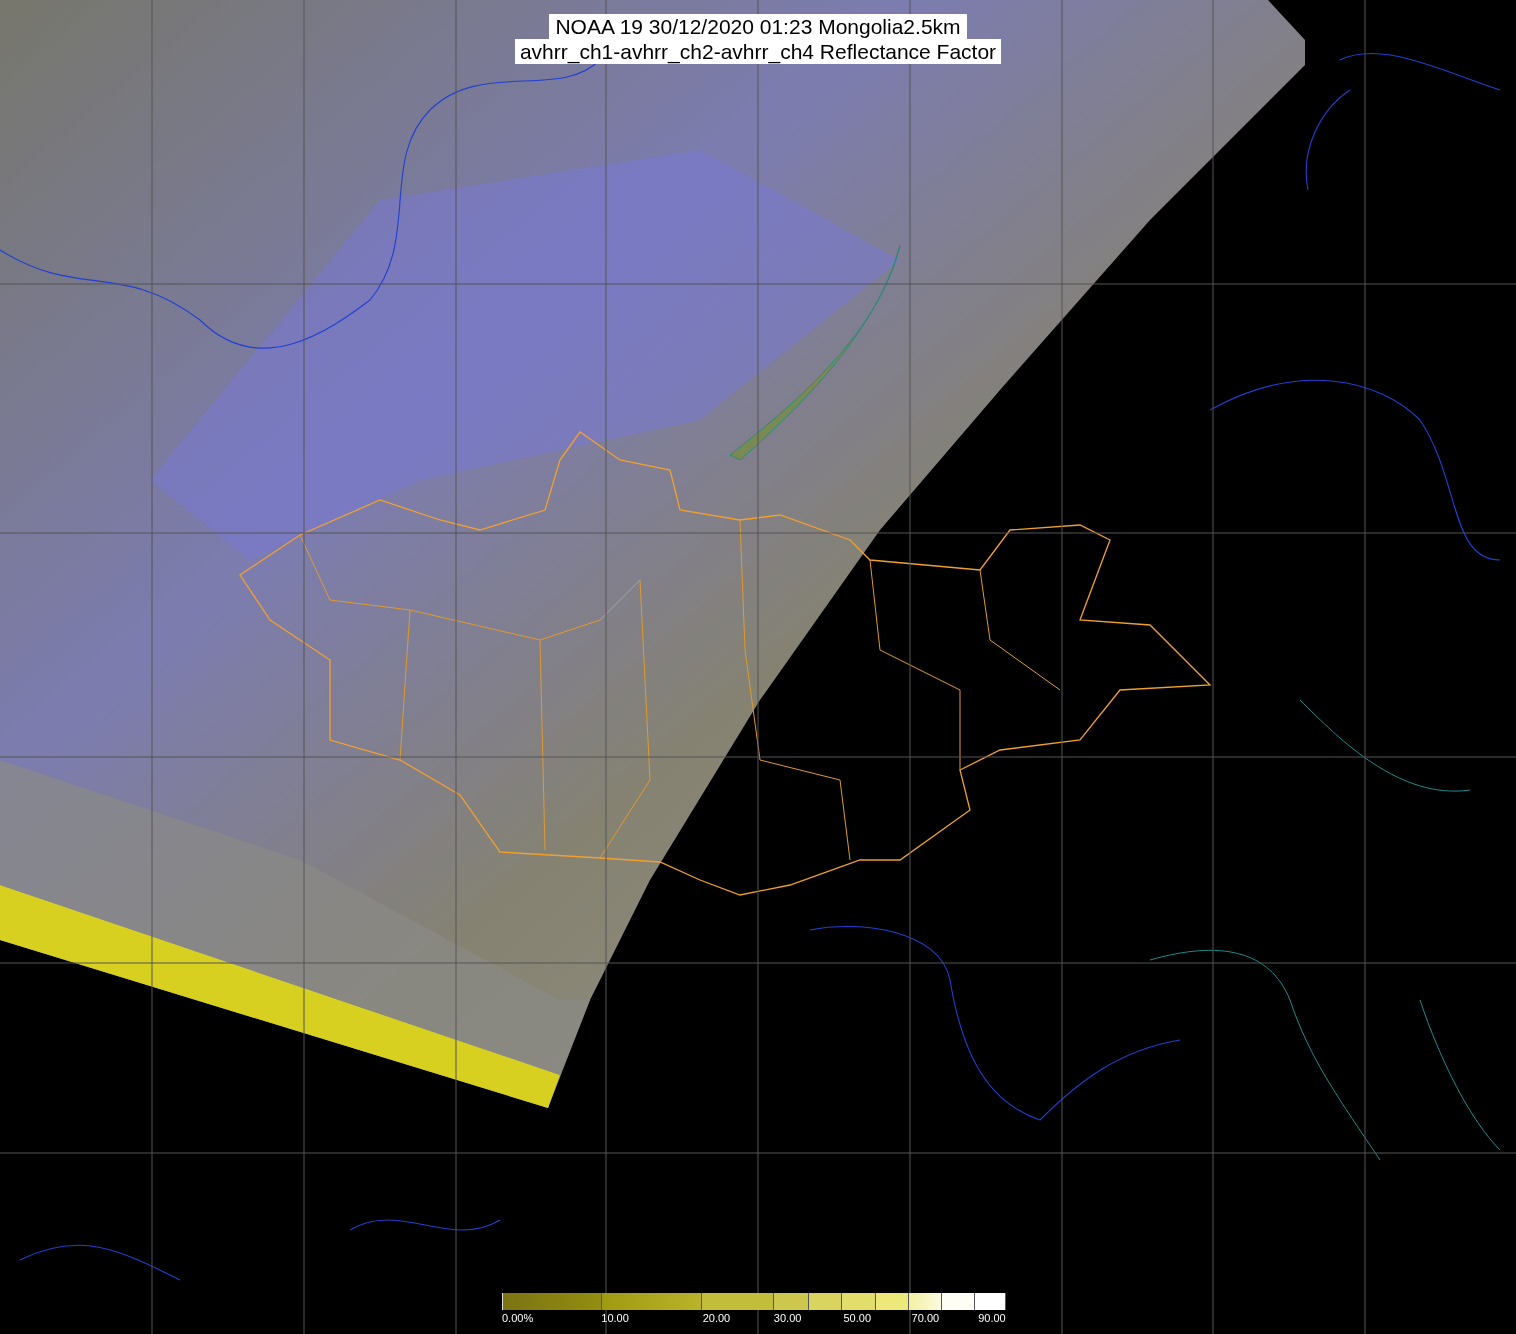  I want to click on colorbar-tick-label: 50.00, so click(857, 1318).